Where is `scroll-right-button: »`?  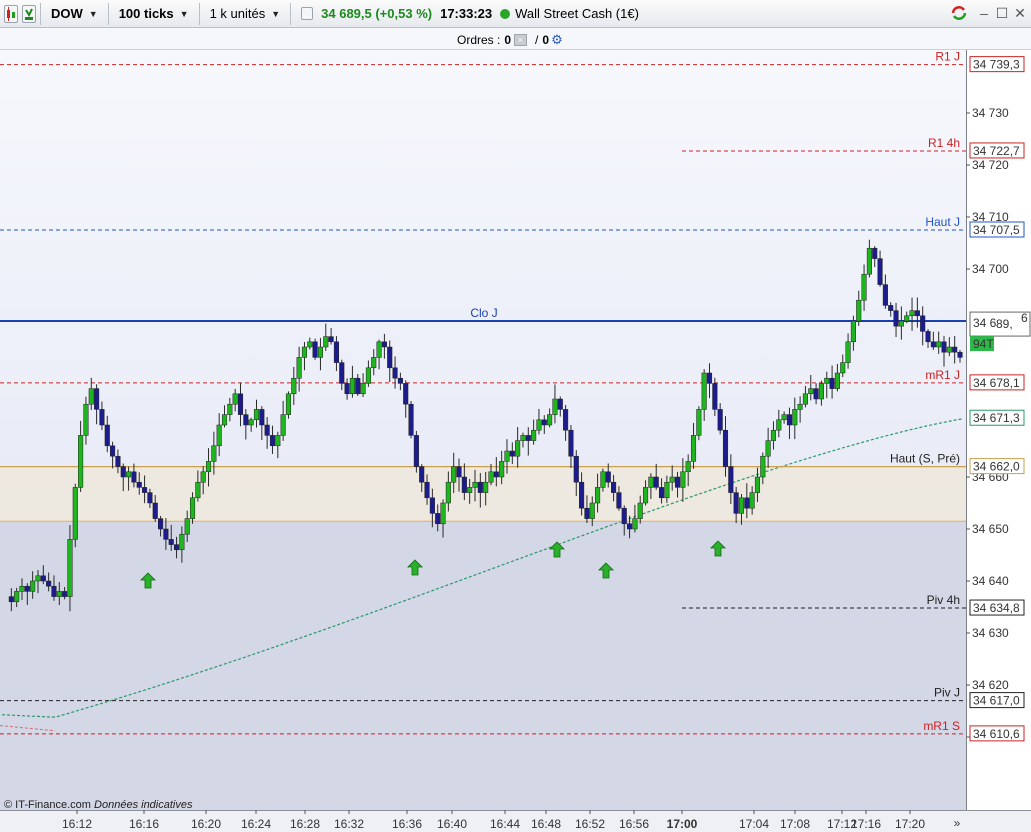 scroll-right-button: » is located at coordinates (957, 823).